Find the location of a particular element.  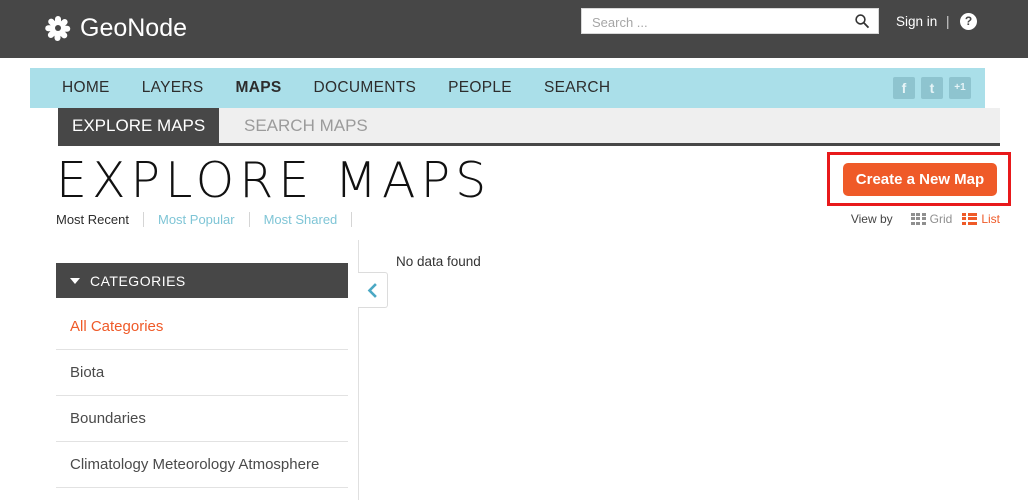

grid-icon is located at coordinates (918, 219).